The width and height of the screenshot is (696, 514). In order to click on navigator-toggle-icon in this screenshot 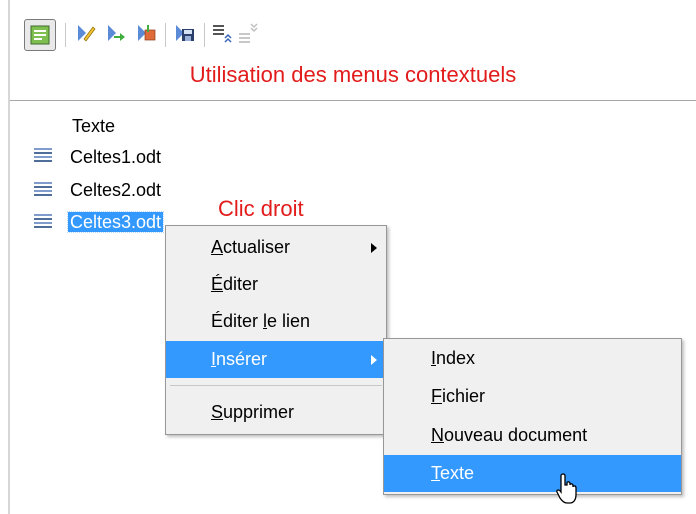, I will do `click(40, 35)`.